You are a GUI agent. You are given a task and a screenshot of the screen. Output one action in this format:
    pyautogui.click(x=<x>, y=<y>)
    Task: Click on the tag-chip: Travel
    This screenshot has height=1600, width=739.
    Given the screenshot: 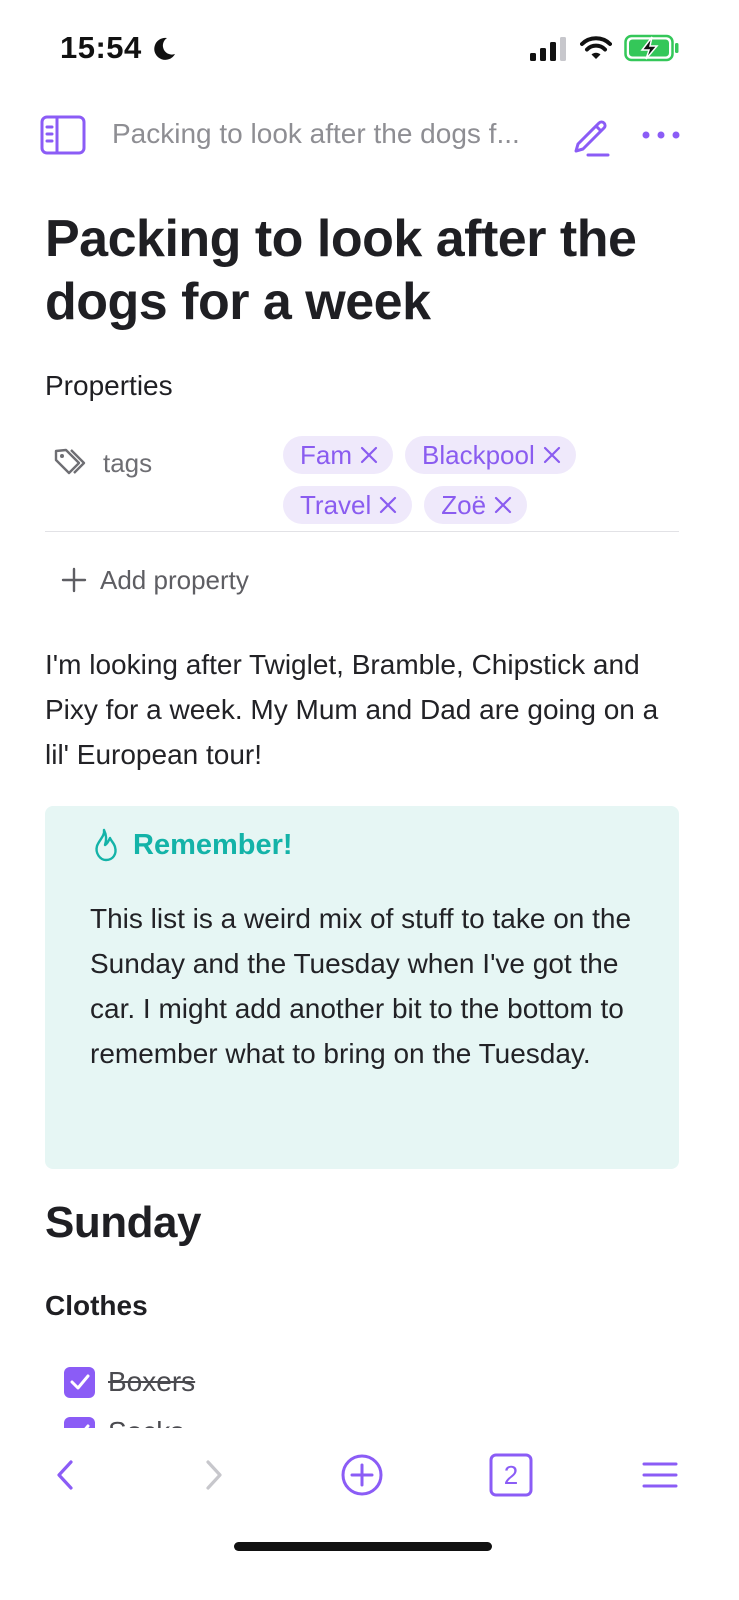 What is the action you would take?
    pyautogui.click(x=348, y=505)
    